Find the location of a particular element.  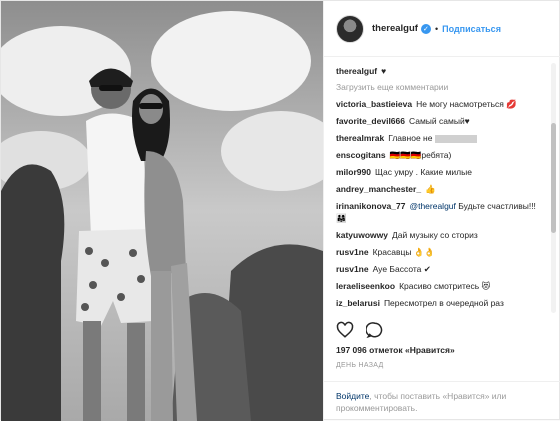

load-more-comments: Загрузить еще комментарии is located at coordinates (439, 87).